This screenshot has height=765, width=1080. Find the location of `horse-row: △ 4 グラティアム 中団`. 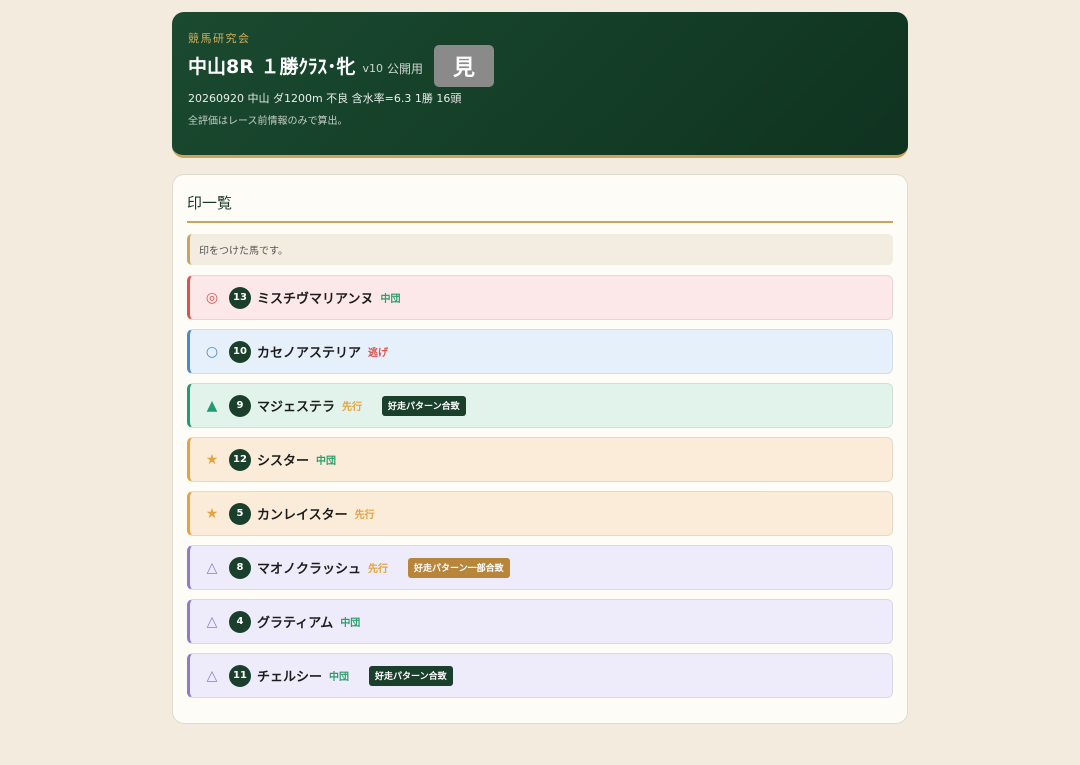

horse-row: △ 4 グラティアム 中団 is located at coordinates (540, 621).